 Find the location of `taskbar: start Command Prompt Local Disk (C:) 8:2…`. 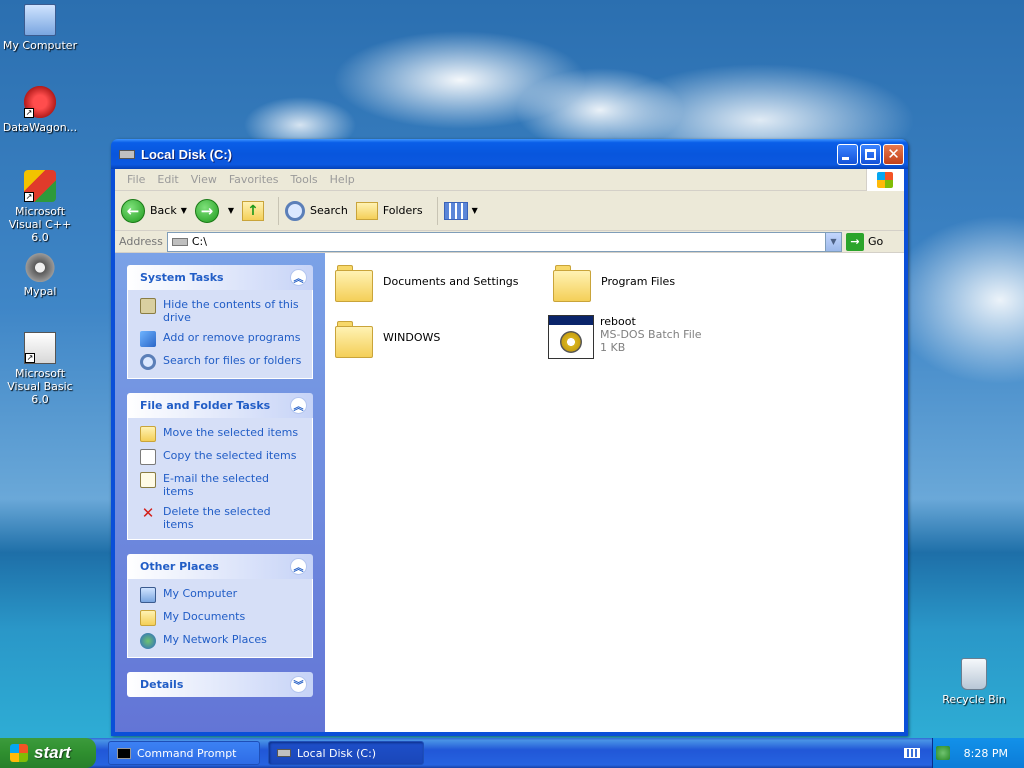

taskbar: start Command Prompt Local Disk (C:) 8:2… is located at coordinates (512, 753).